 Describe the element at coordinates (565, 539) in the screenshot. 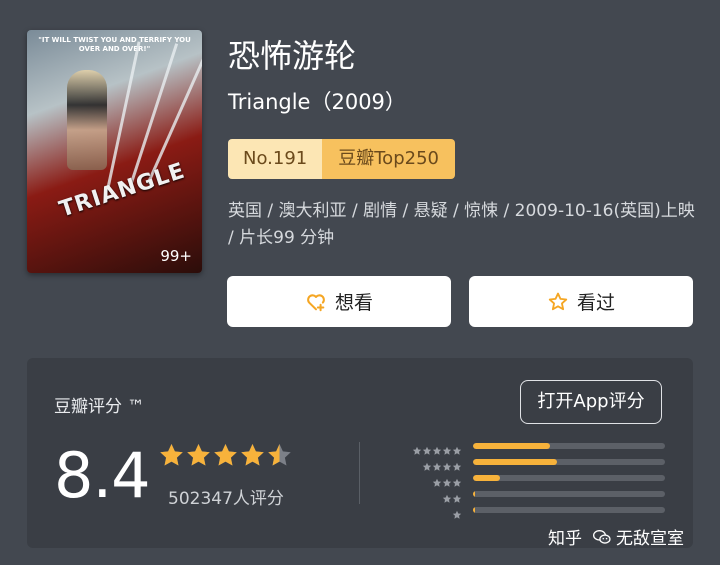

I see `watermark-site: 知乎` at that location.